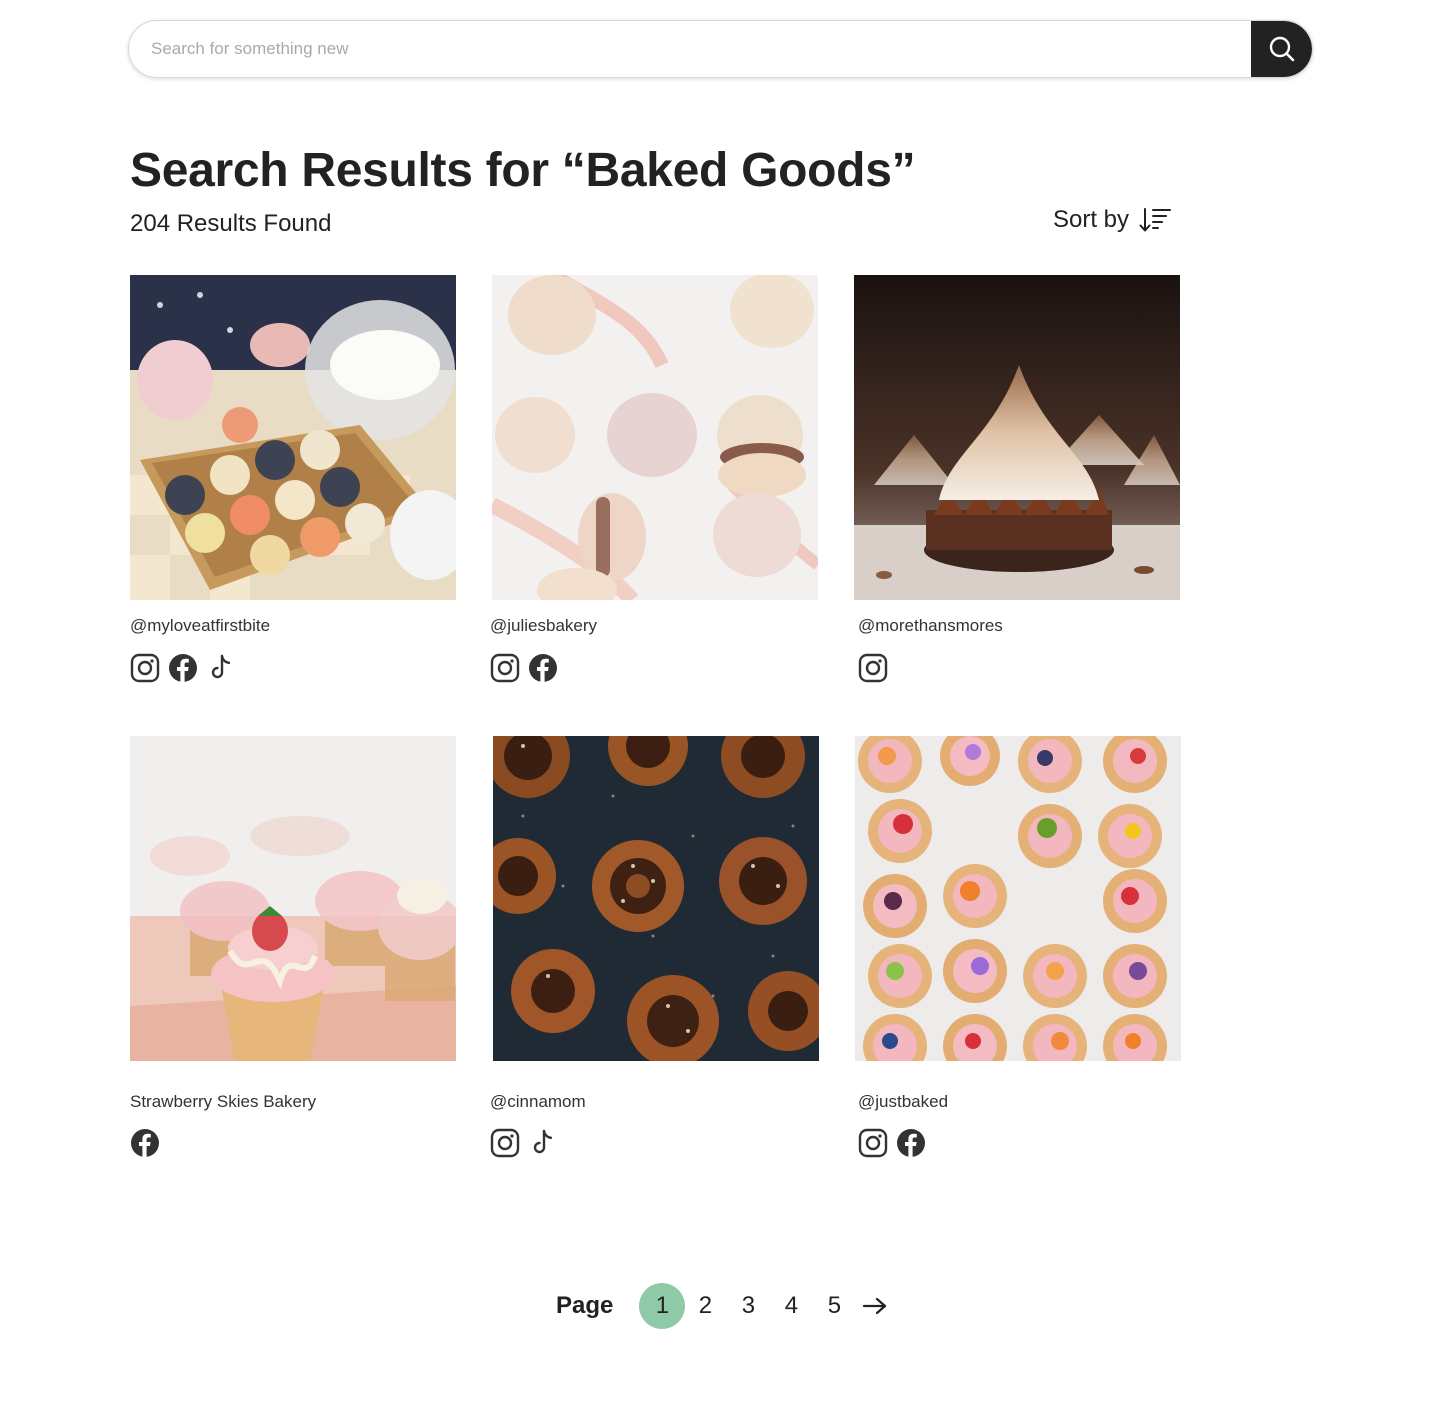 This screenshot has width=1440, height=1419. I want to click on page-title: Search Results for “Baked Goods”, so click(523, 170).